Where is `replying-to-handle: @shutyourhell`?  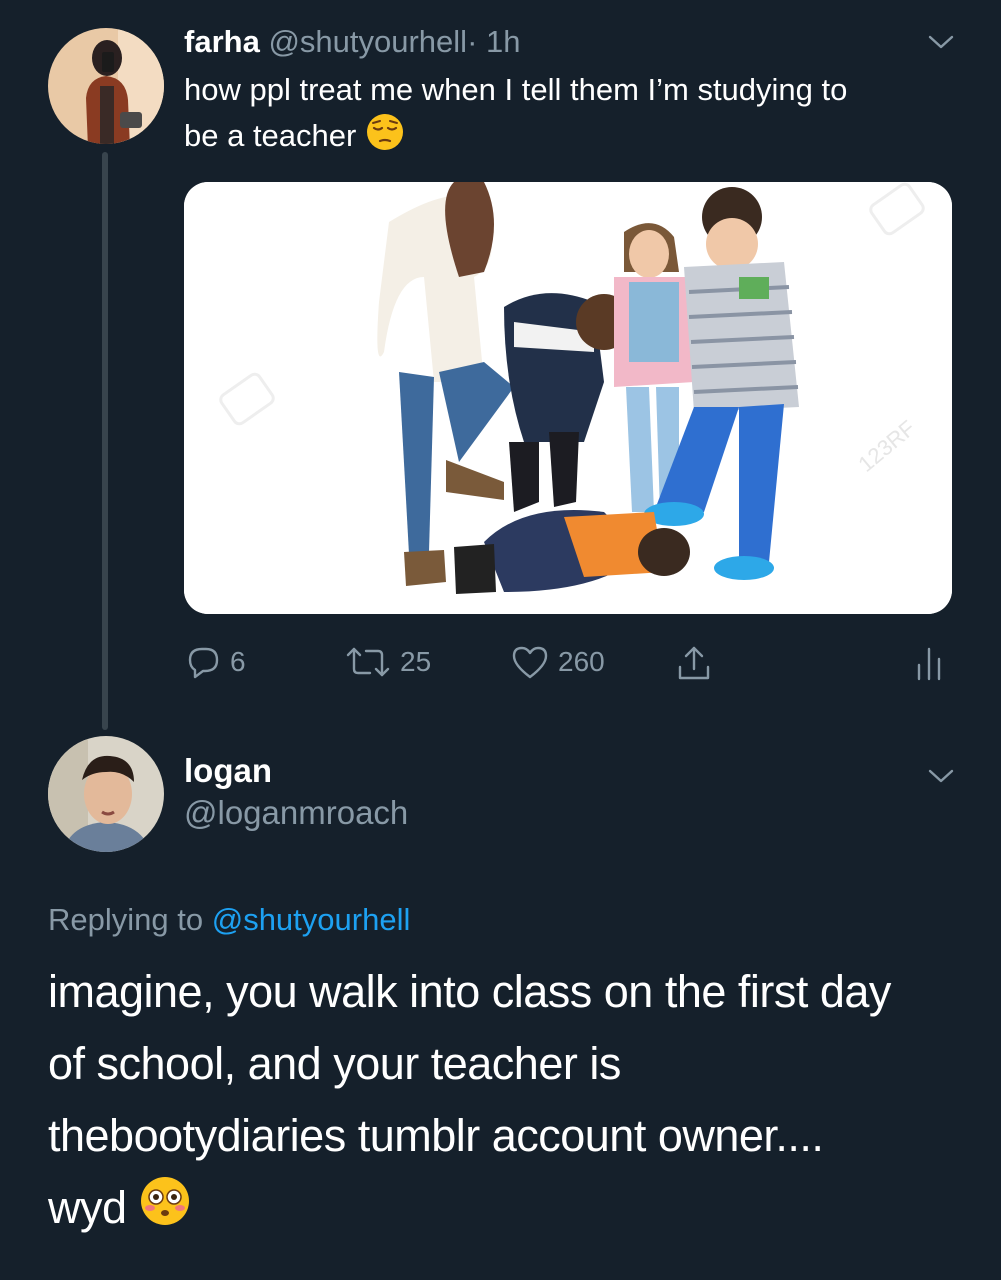
replying-to-handle: @shutyourhell is located at coordinates (311, 919).